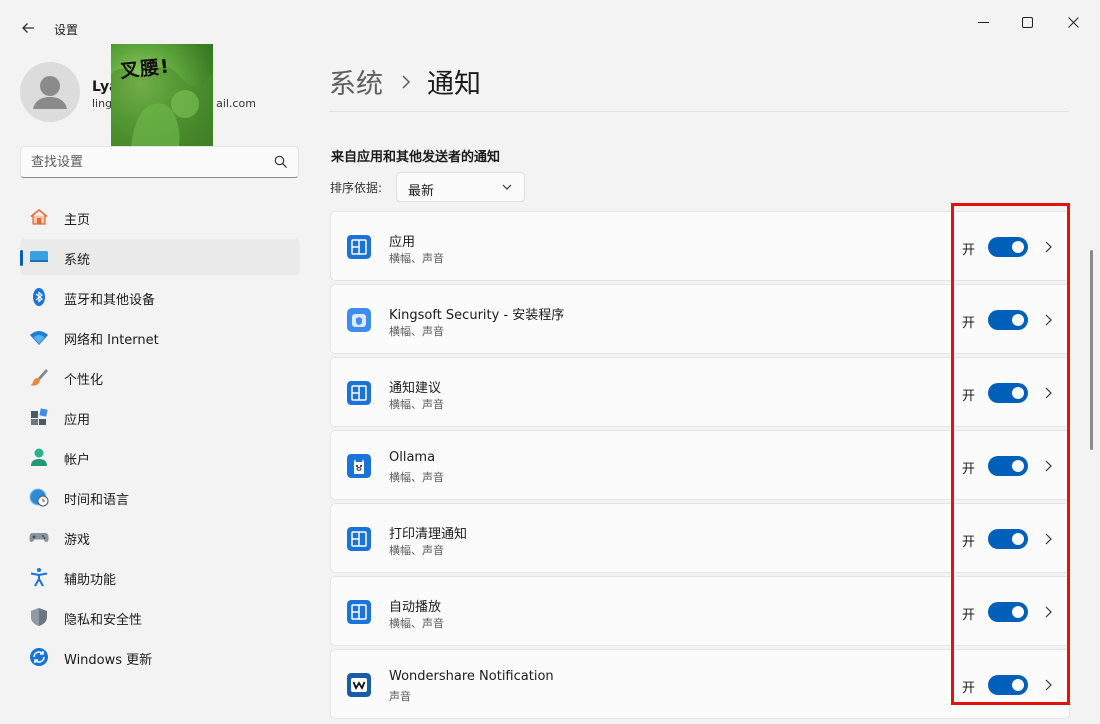  Describe the element at coordinates (700, 246) in the screenshot. I see `list-item: 应用 横幅、声音 开` at that location.